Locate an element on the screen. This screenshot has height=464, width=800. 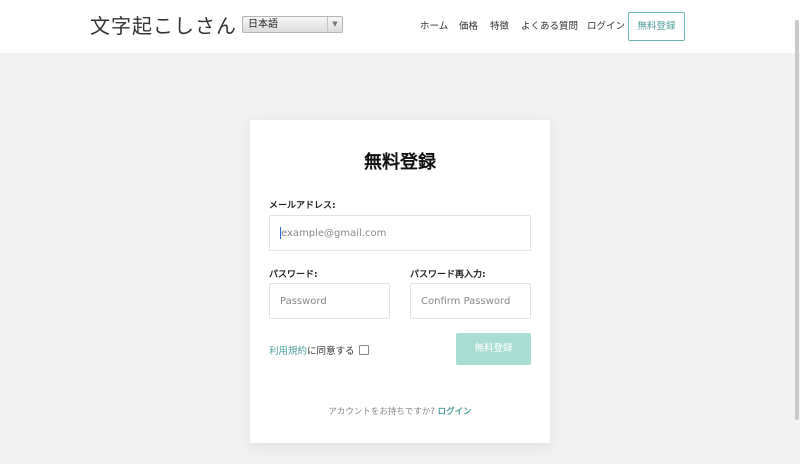
top-header: 文字起こしさん 日本語 ▼ ホーム 価格 特徴 よくある質問 ログイン 無料登録 is located at coordinates (400, 26).